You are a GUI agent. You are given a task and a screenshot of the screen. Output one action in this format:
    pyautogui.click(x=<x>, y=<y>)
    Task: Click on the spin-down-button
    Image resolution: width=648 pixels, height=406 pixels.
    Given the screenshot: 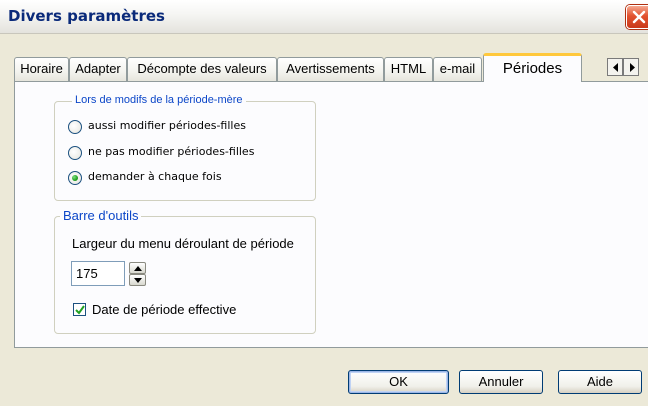 What is the action you would take?
    pyautogui.click(x=137, y=280)
    